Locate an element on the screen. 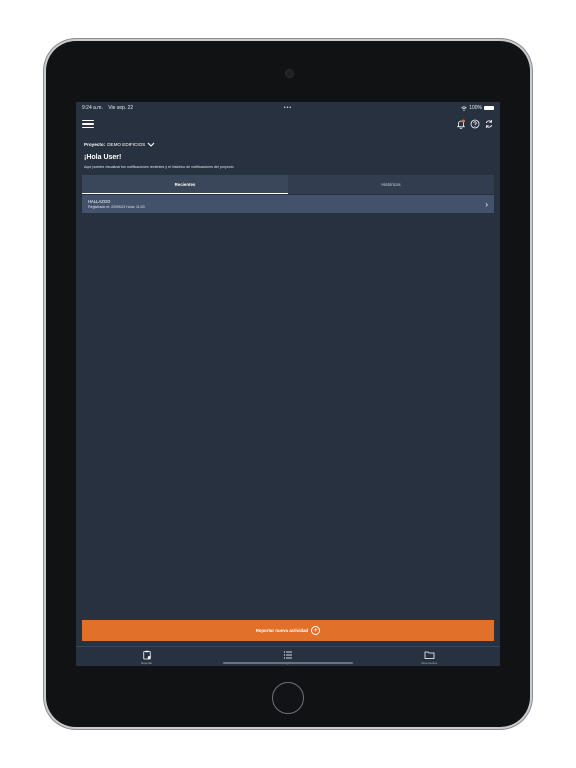 The image size is (576, 768). notification-bell-icon is located at coordinates (461, 124).